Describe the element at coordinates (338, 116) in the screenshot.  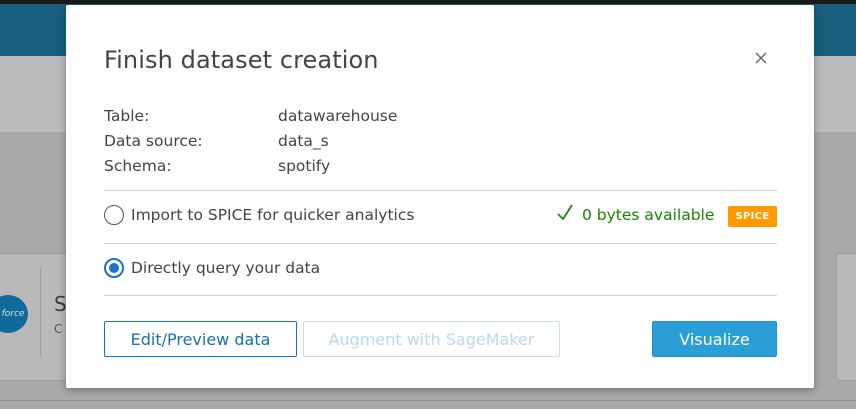
I see `table-value: datawarehouse` at that location.